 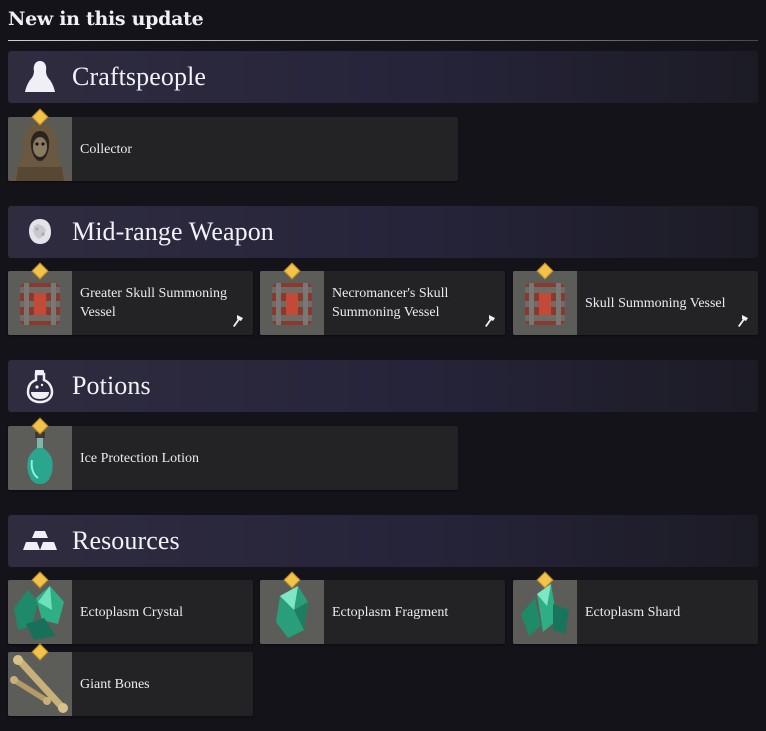 What do you see at coordinates (173, 231) in the screenshot?
I see `section-title: Mid-range Weapon` at bounding box center [173, 231].